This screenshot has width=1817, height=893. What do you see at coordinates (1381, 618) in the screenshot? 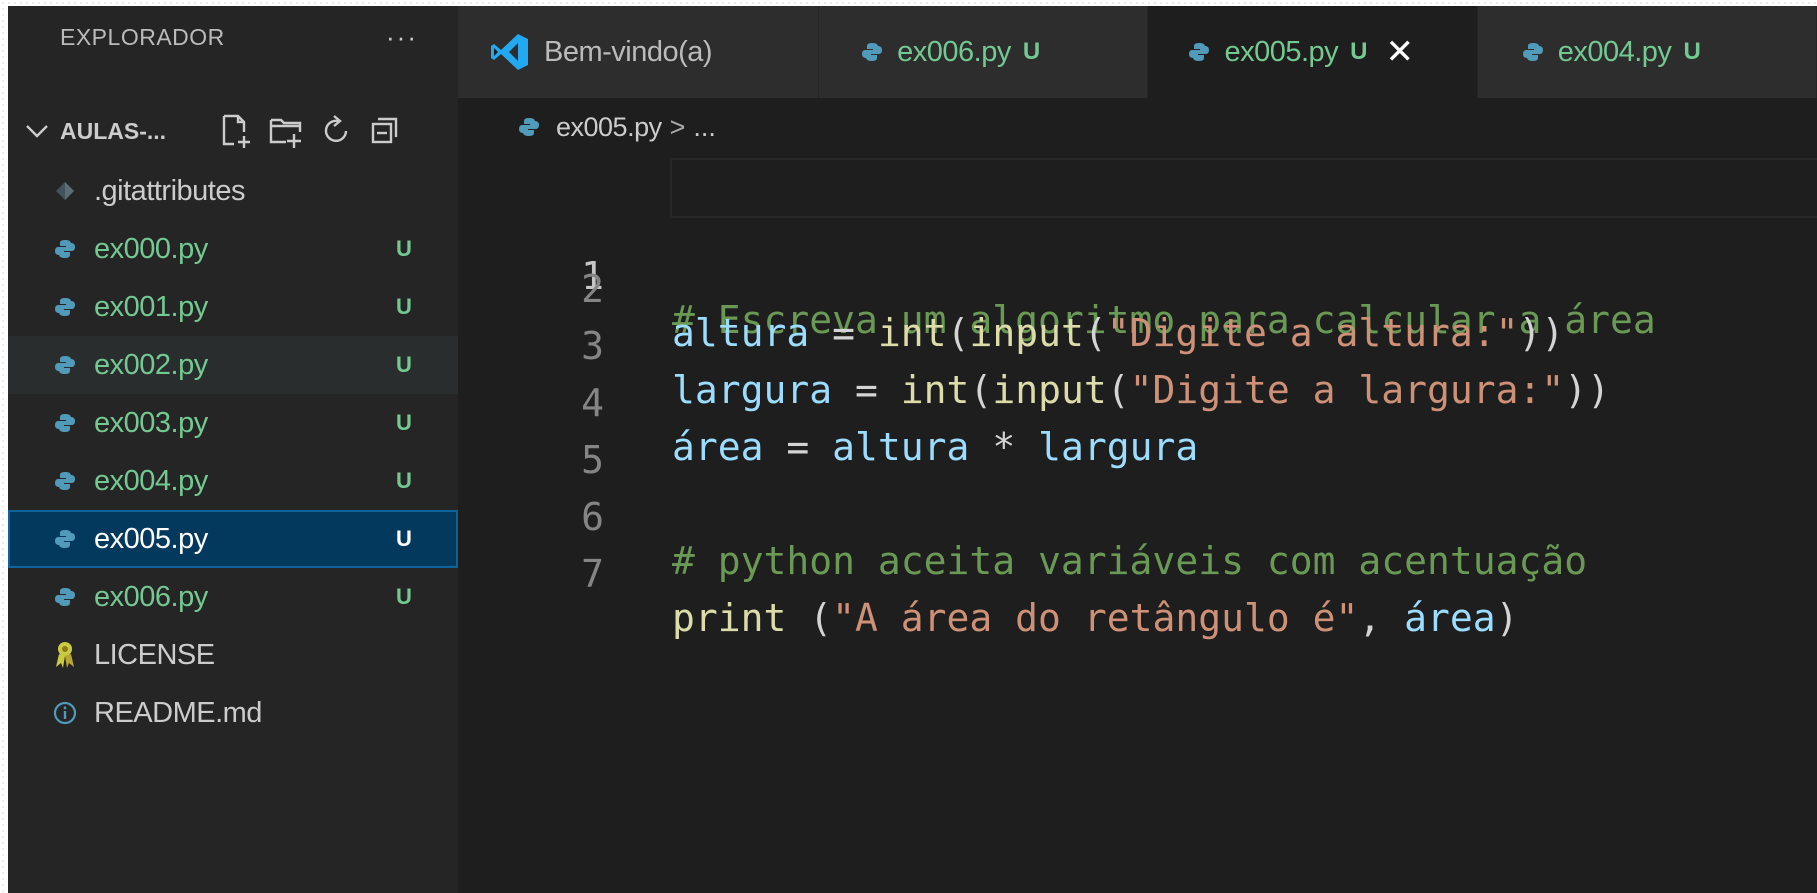
I see `code-comma: ,` at bounding box center [1381, 618].